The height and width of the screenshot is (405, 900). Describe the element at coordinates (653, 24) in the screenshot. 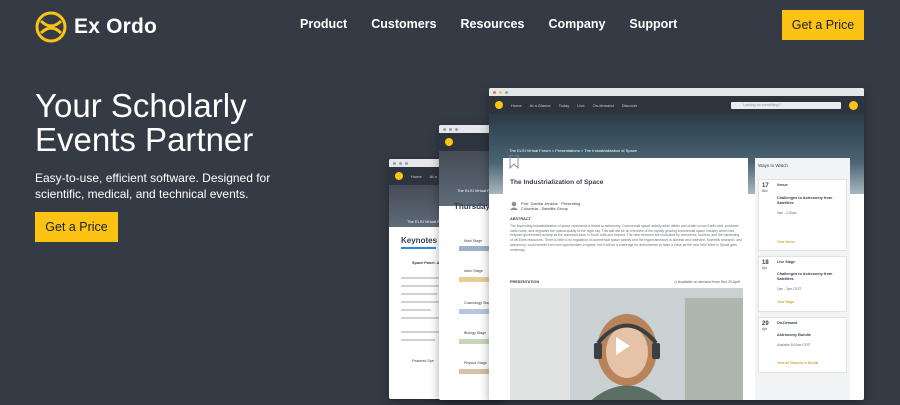

I see `nav-support: Support` at that location.